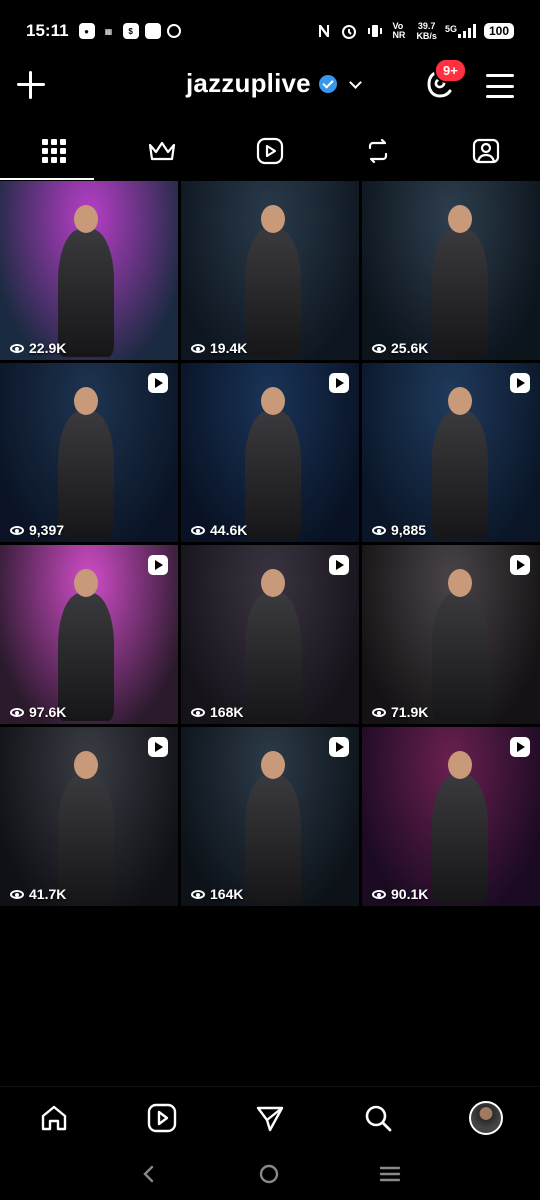  Describe the element at coordinates (426, 31) in the screenshot. I see `network-speed: 39.7 KB/s` at that location.